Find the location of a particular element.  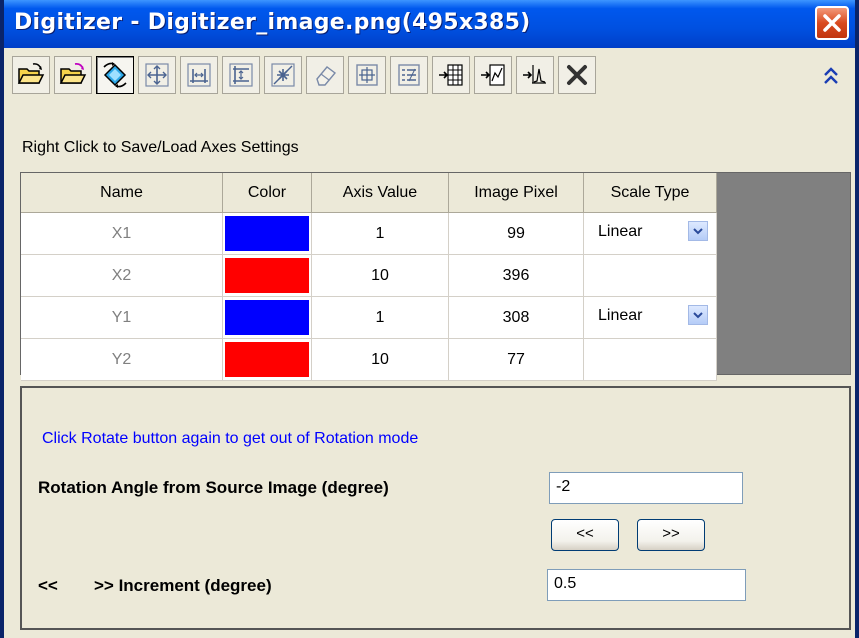

close-button is located at coordinates (832, 23).